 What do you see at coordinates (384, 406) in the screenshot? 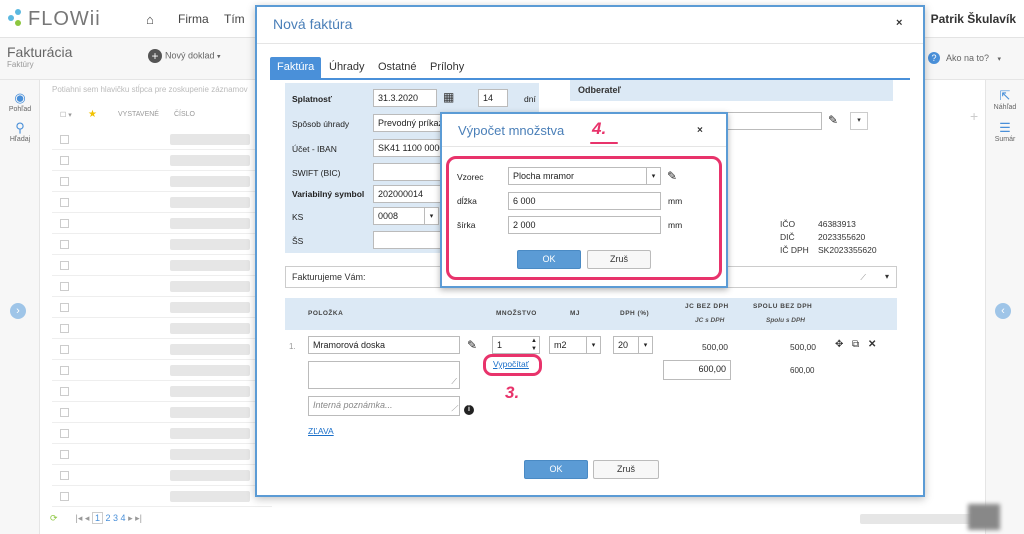
I see `note-input: Interná poznámka... ⟋` at bounding box center [384, 406].